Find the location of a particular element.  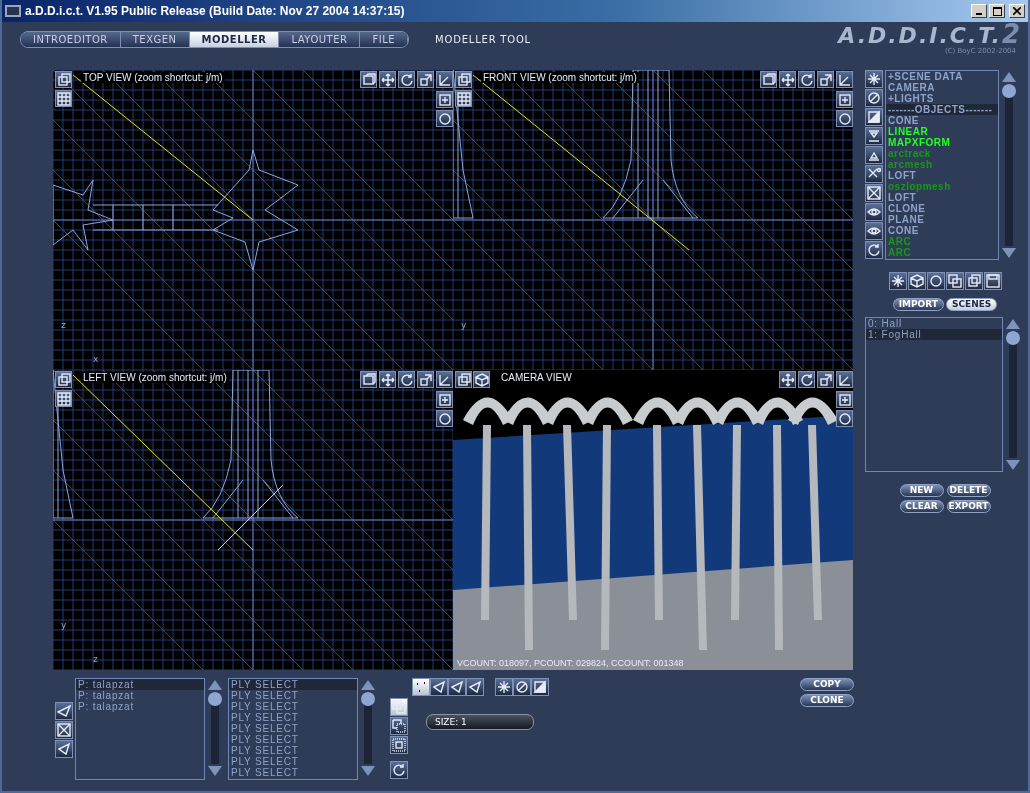

object-item: +SCENE DATA is located at coordinates (942, 76).